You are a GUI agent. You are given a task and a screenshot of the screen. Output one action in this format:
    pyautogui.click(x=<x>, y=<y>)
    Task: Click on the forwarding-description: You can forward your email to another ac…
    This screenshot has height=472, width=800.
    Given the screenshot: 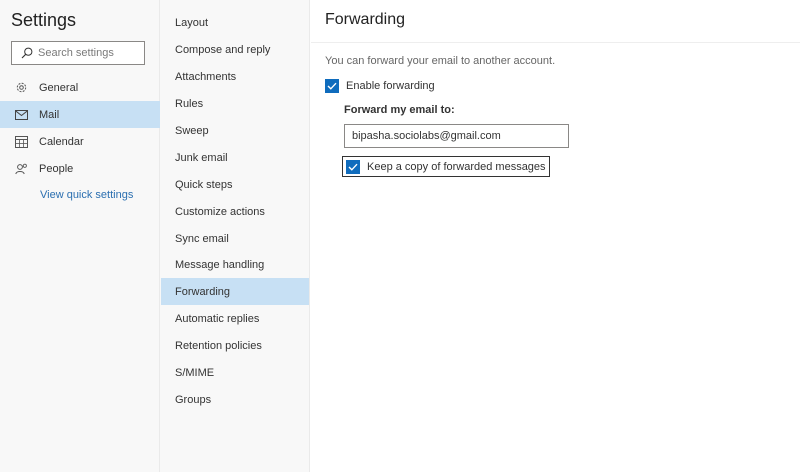 What is the action you would take?
    pyautogui.click(x=440, y=61)
    